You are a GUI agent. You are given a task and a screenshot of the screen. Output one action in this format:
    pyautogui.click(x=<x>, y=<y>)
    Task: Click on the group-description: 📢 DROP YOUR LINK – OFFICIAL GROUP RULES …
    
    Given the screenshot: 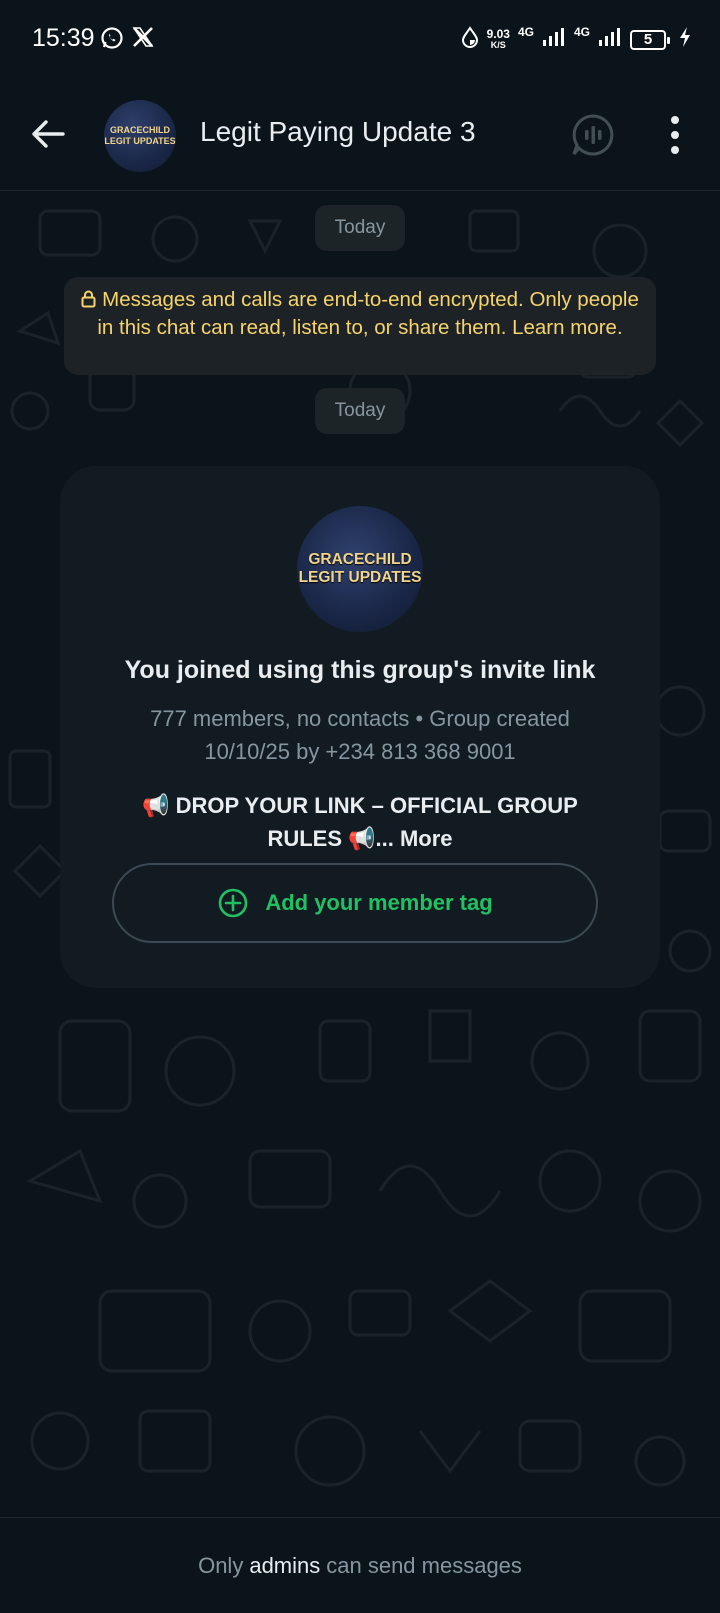 What is the action you would take?
    pyautogui.click(x=360, y=822)
    